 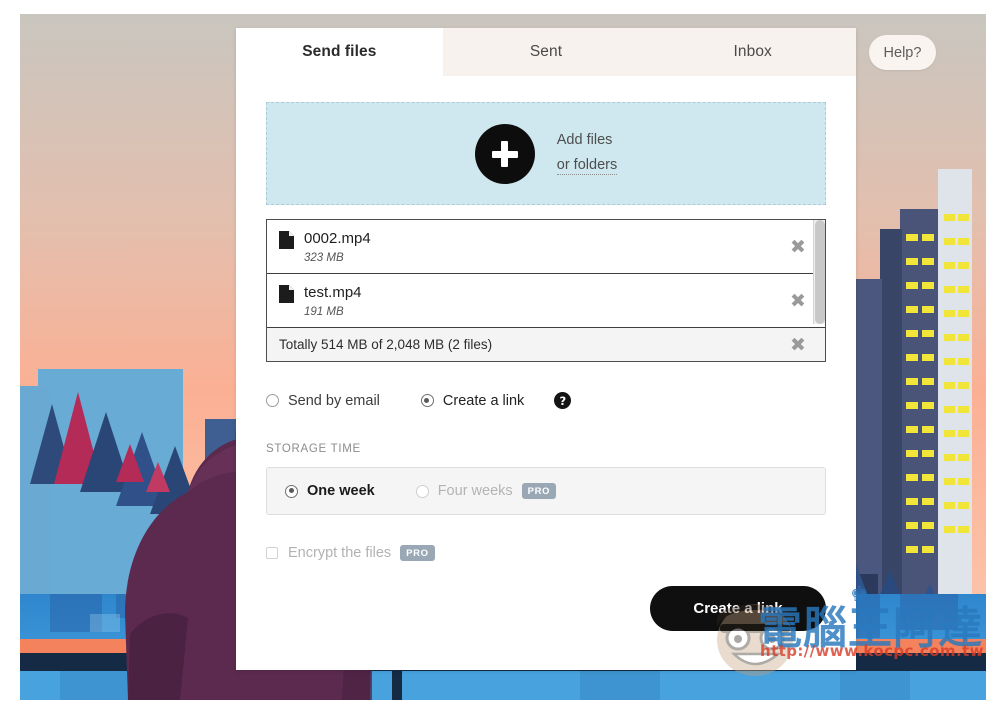 I want to click on add-files-label: Add files, so click(x=584, y=140).